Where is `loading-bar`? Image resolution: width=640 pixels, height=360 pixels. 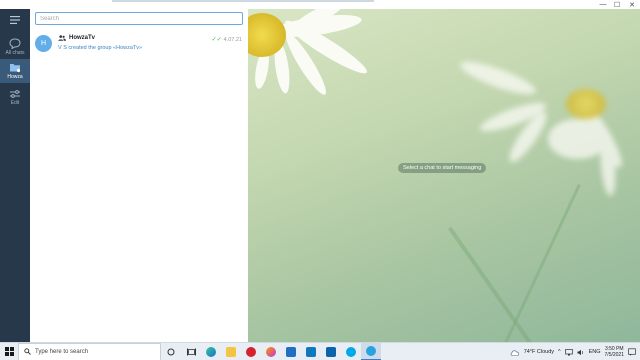 loading-bar is located at coordinates (243, 1).